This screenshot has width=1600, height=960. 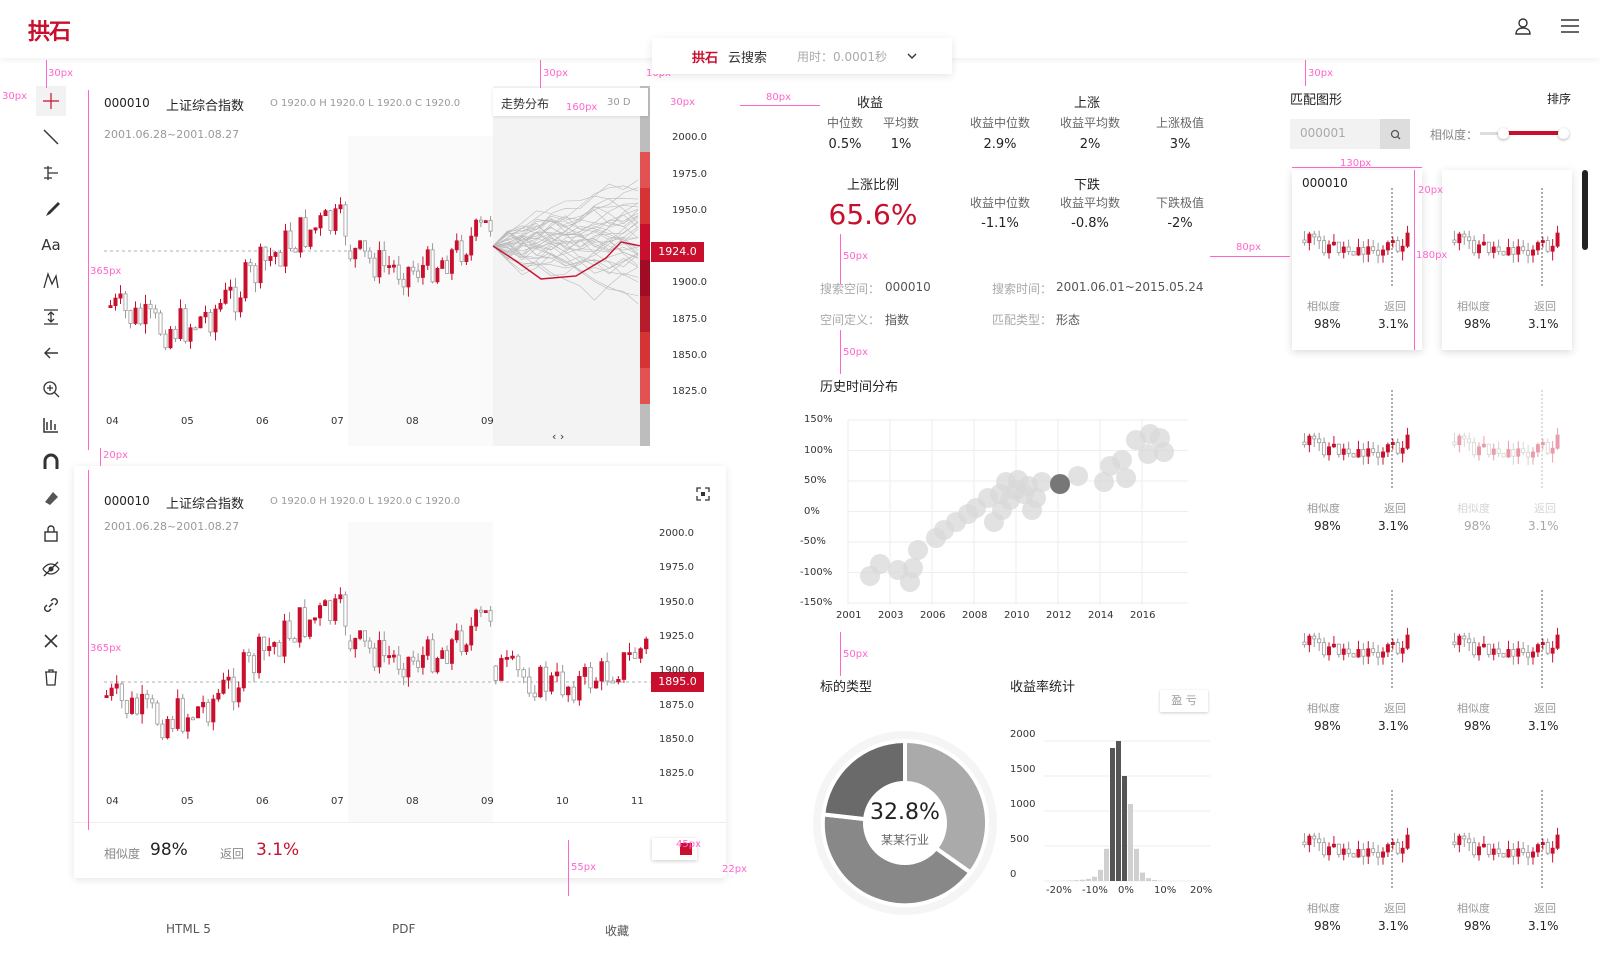 What do you see at coordinates (51, 425) in the screenshot?
I see `indicator-icon` at bounding box center [51, 425].